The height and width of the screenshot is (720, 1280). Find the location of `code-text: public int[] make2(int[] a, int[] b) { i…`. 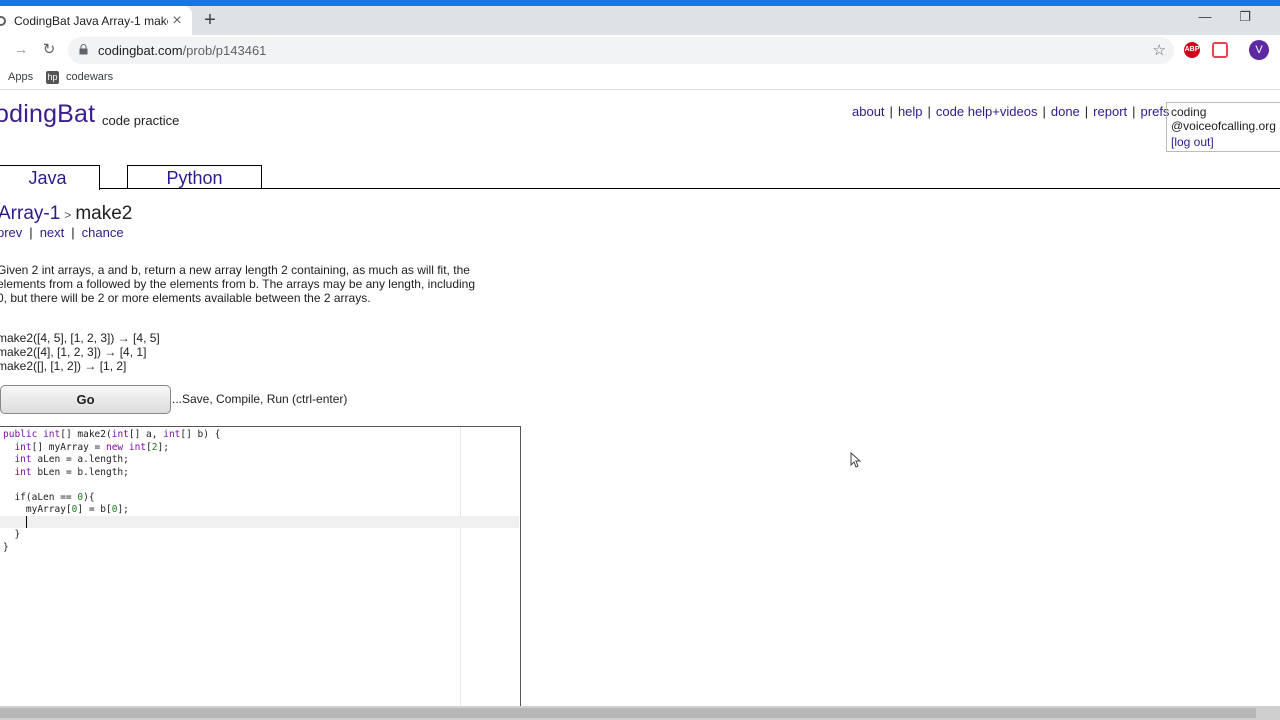

code-text: public int[] make2(int[] a, int[] b) { i… is located at coordinates (111, 491).